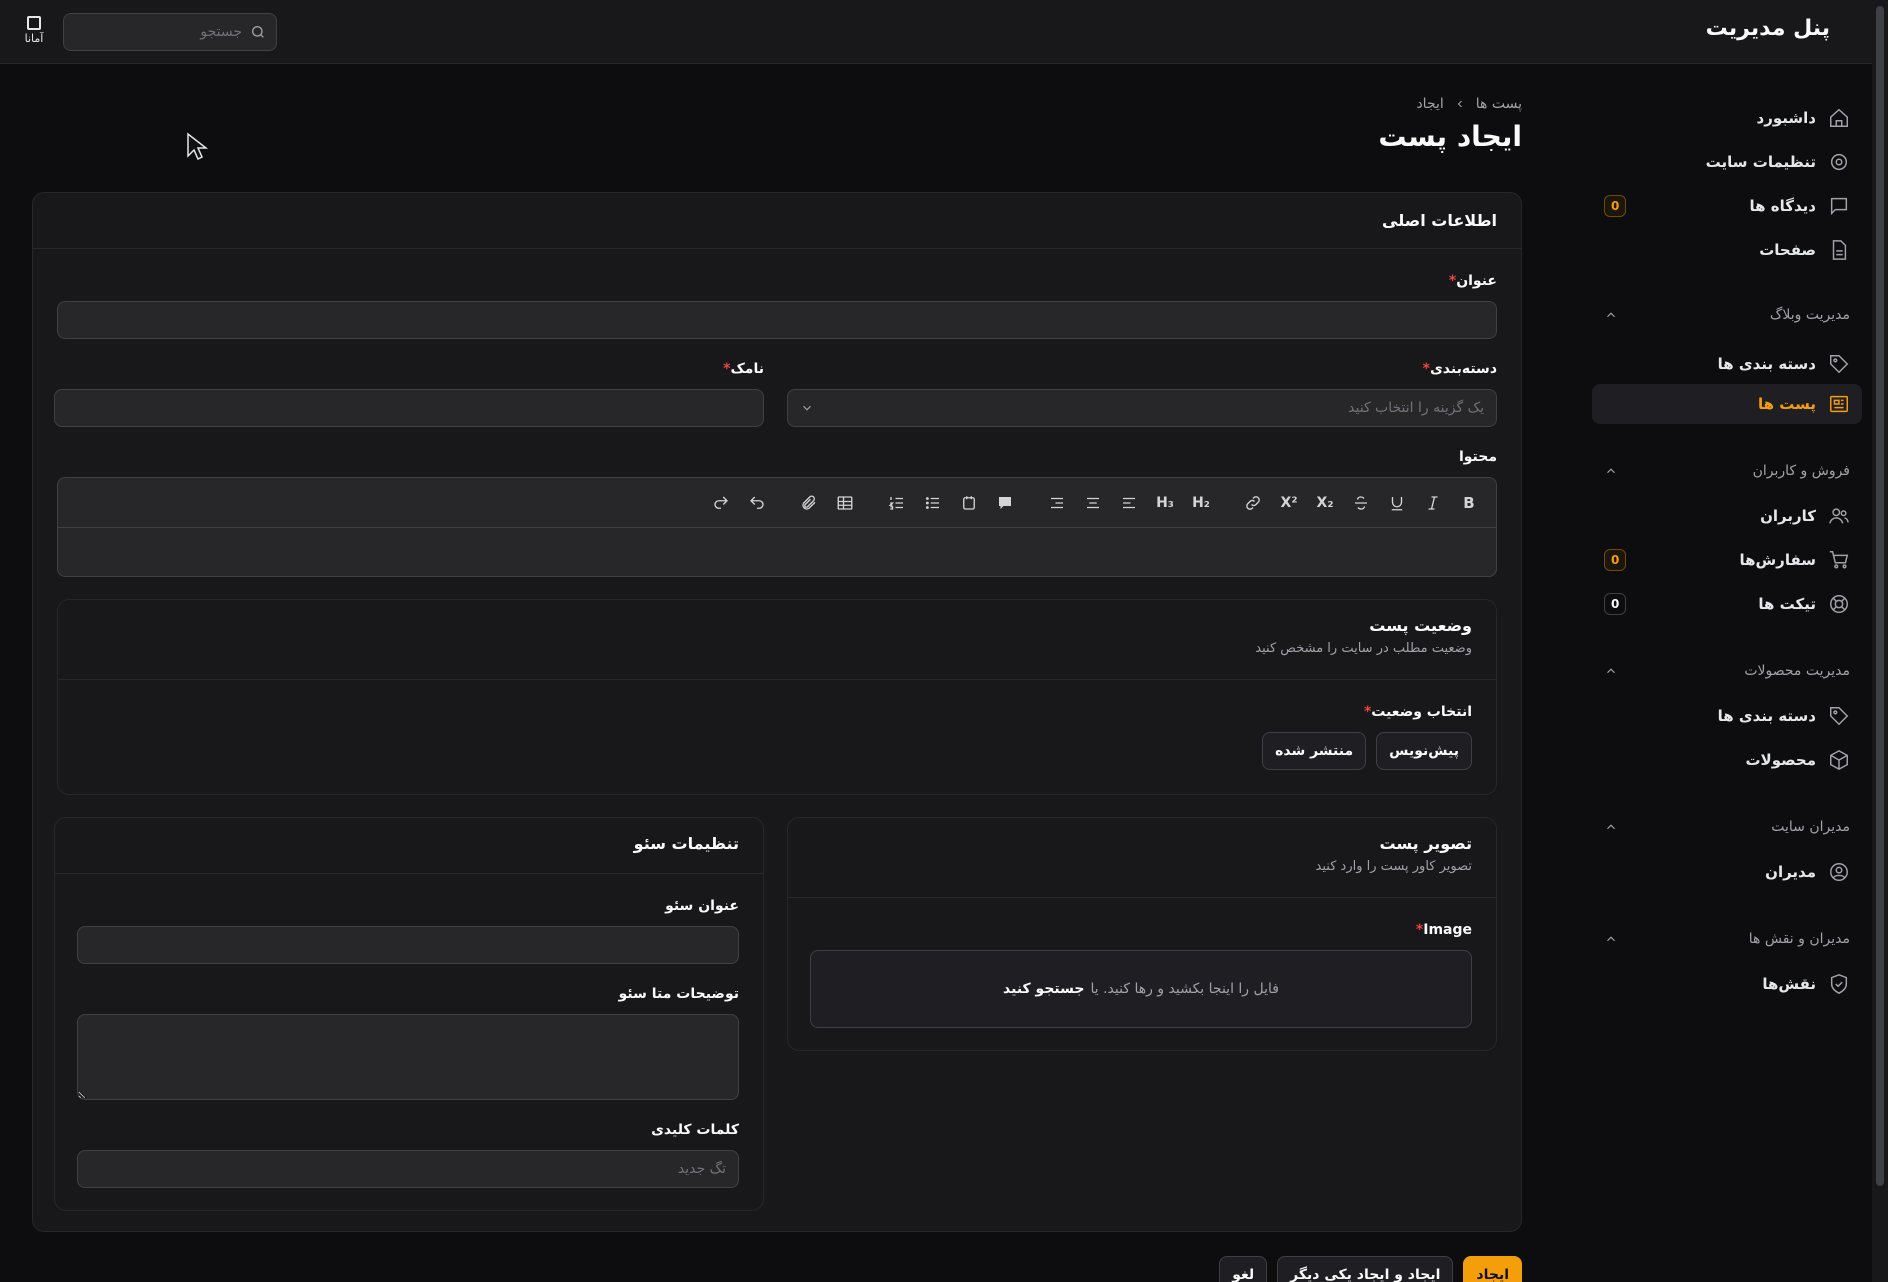 The height and width of the screenshot is (1282, 1888). I want to click on attach-icon, so click(809, 503).